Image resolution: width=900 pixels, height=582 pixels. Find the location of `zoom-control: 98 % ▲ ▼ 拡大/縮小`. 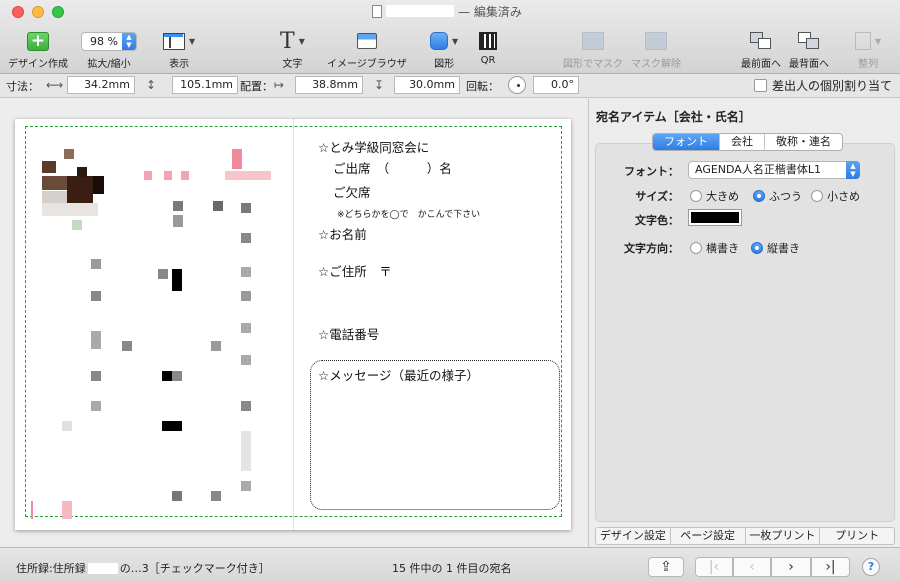

zoom-control: 98 % ▲ ▼ 拡大/縮小 is located at coordinates (109, 50).